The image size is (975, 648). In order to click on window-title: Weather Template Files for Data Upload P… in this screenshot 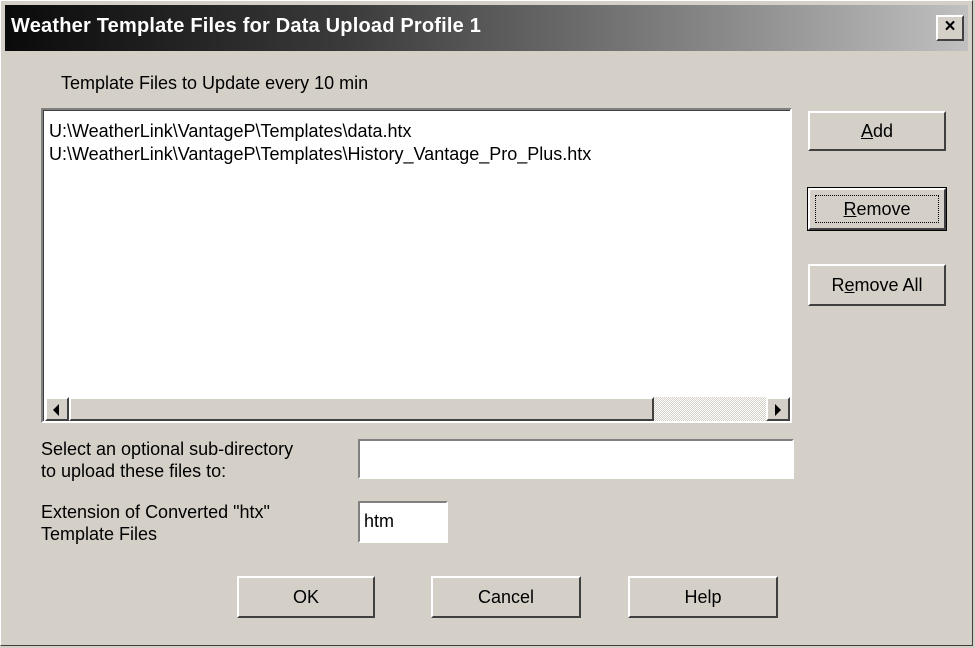, I will do `click(246, 26)`.